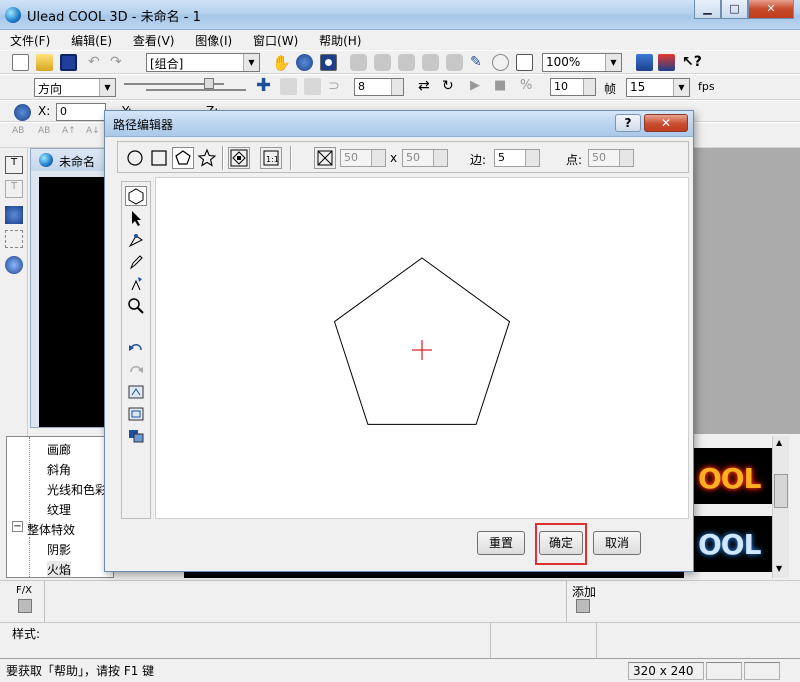 This screenshot has height=682, width=800. Describe the element at coordinates (450, 86) in the screenshot. I see `refresh-icon: ↻` at that location.